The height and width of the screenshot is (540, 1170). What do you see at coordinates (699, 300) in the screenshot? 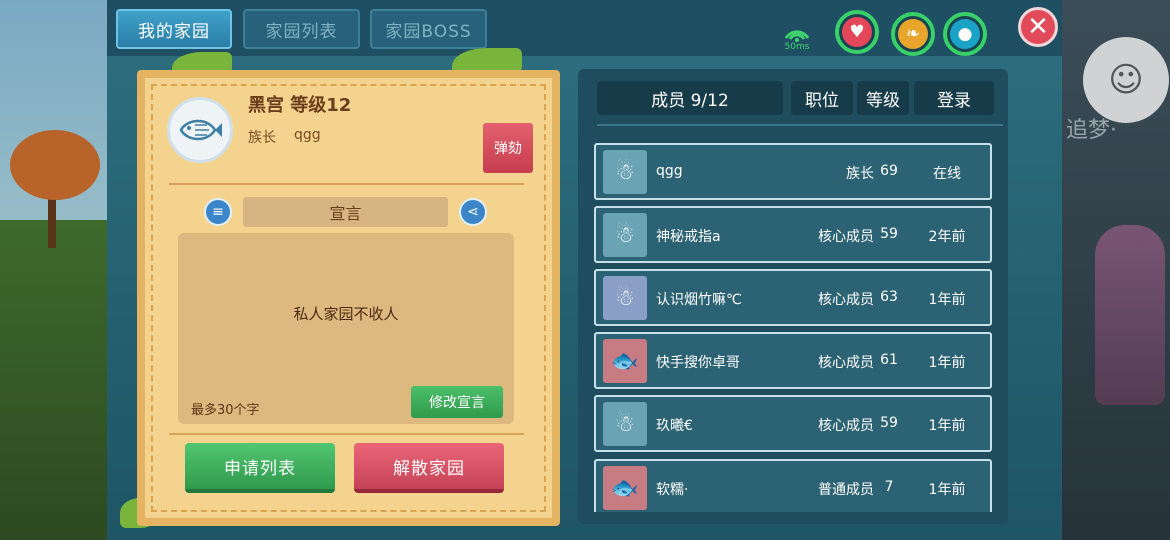
I see `member-name: 认识烟竹嘛℃` at bounding box center [699, 300].